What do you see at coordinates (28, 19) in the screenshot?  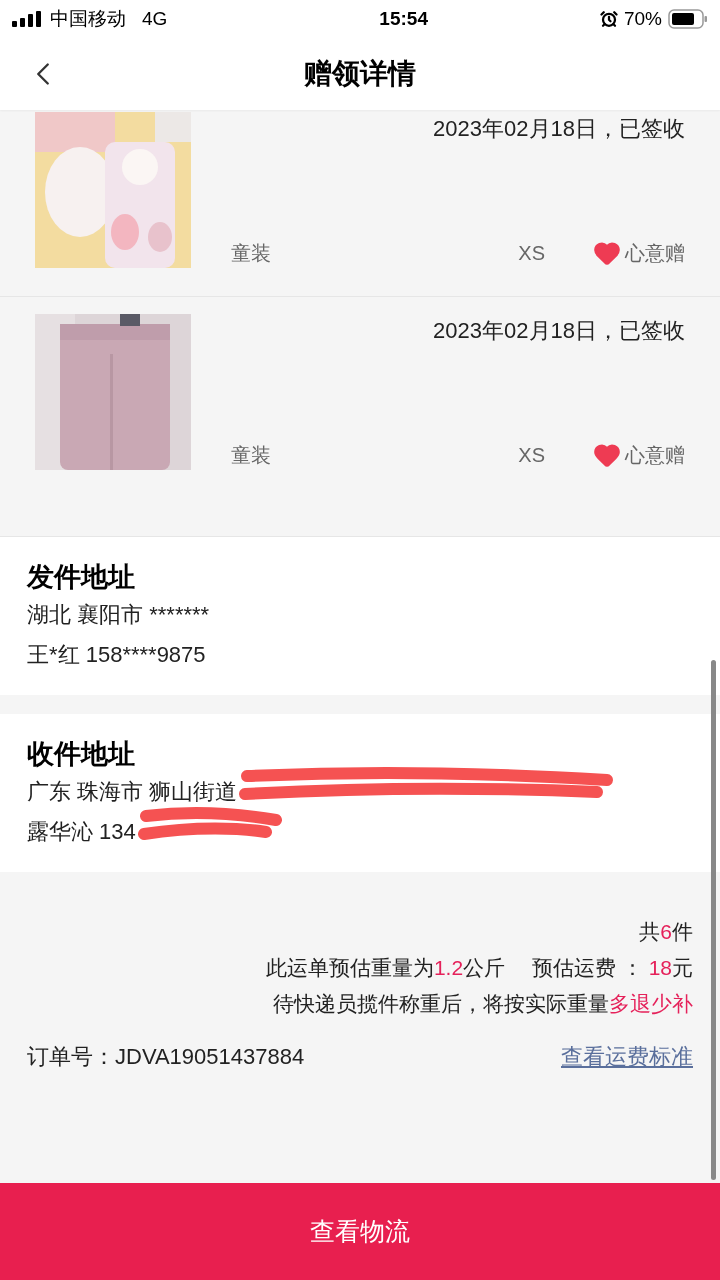 I see `signal-icon` at bounding box center [28, 19].